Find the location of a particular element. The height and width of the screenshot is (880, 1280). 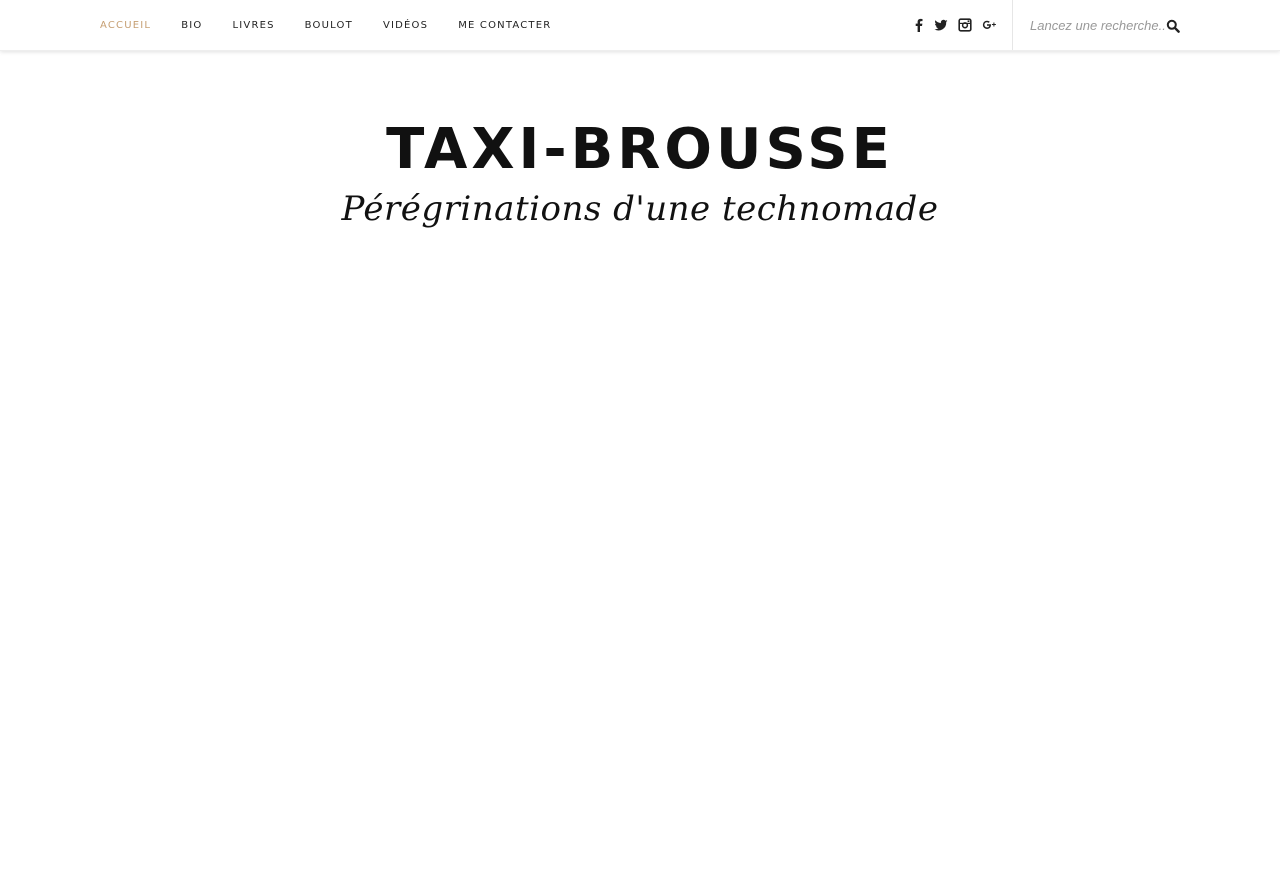

nav-divider is located at coordinates (1012, 25).